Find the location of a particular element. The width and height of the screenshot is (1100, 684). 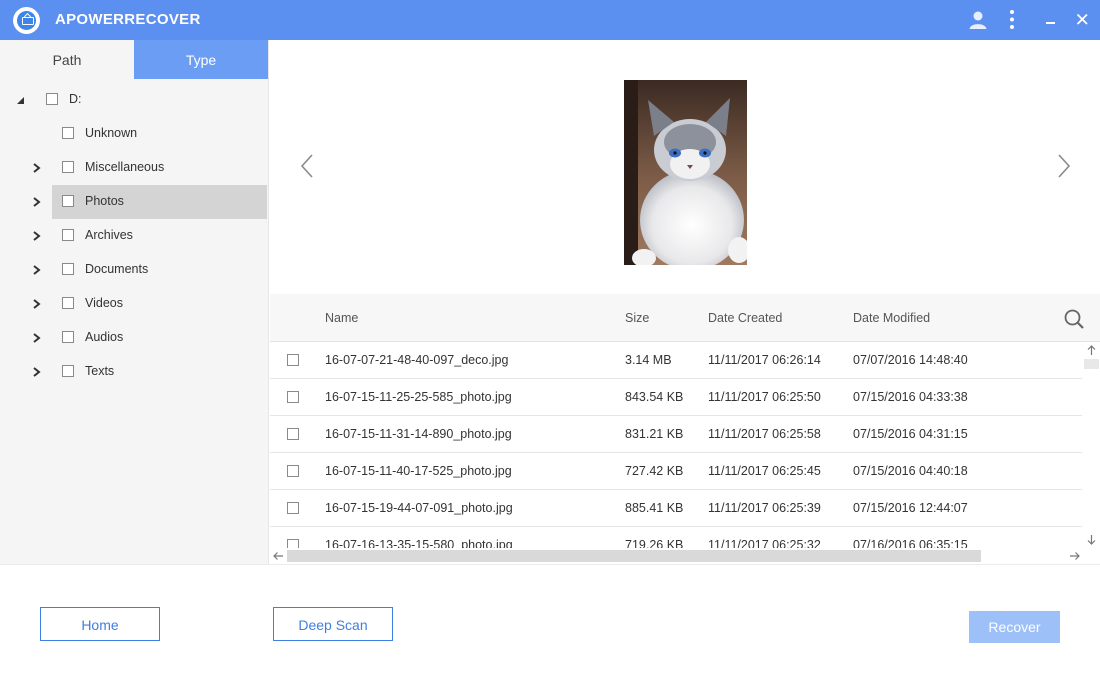

column-header-date-modified: Date Modified is located at coordinates (891, 318).